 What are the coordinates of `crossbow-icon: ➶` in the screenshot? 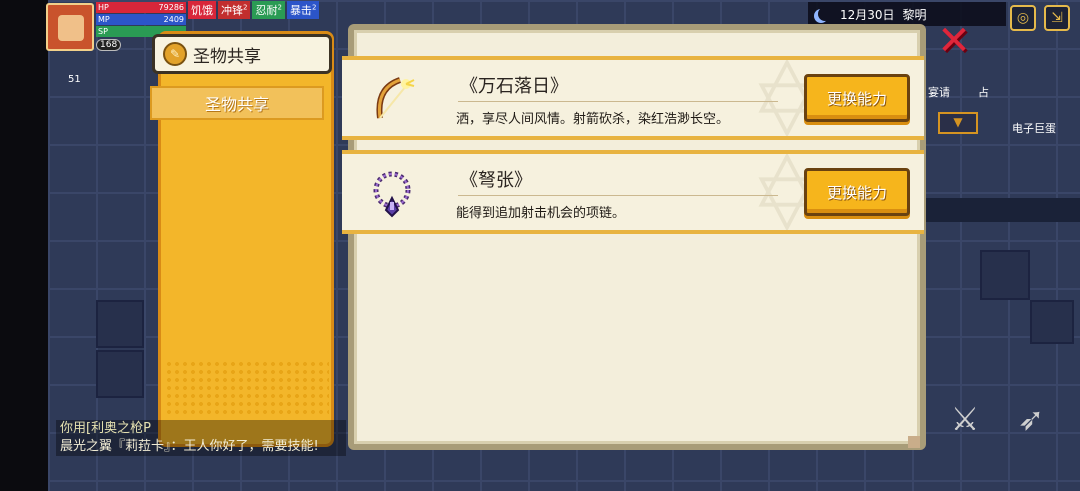 It's located at (1031, 419).